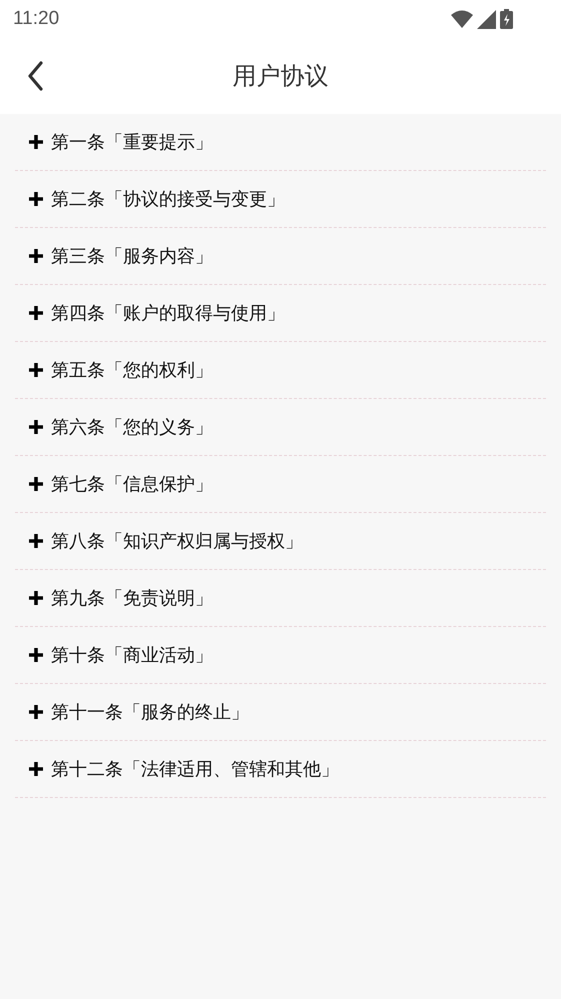 Image resolution: width=561 pixels, height=999 pixels. What do you see at coordinates (132, 256) in the screenshot?
I see `section-title: 第三条「服务内容」` at bounding box center [132, 256].